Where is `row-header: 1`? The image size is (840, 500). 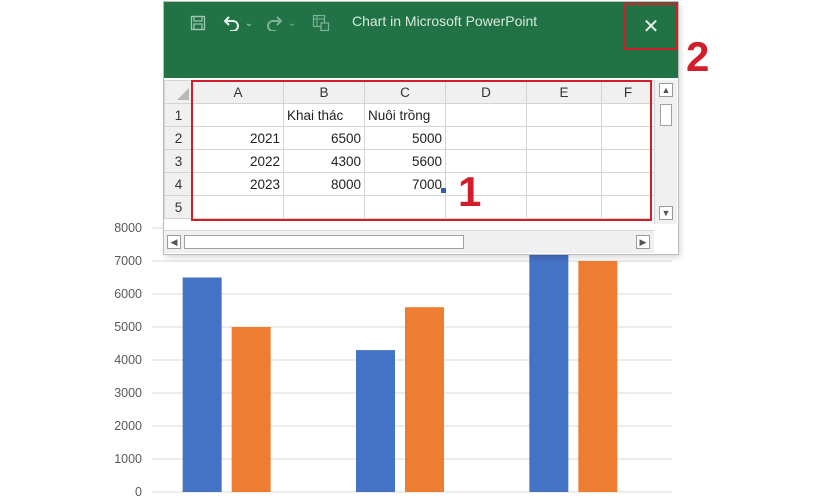
row-header: 1 is located at coordinates (178, 115).